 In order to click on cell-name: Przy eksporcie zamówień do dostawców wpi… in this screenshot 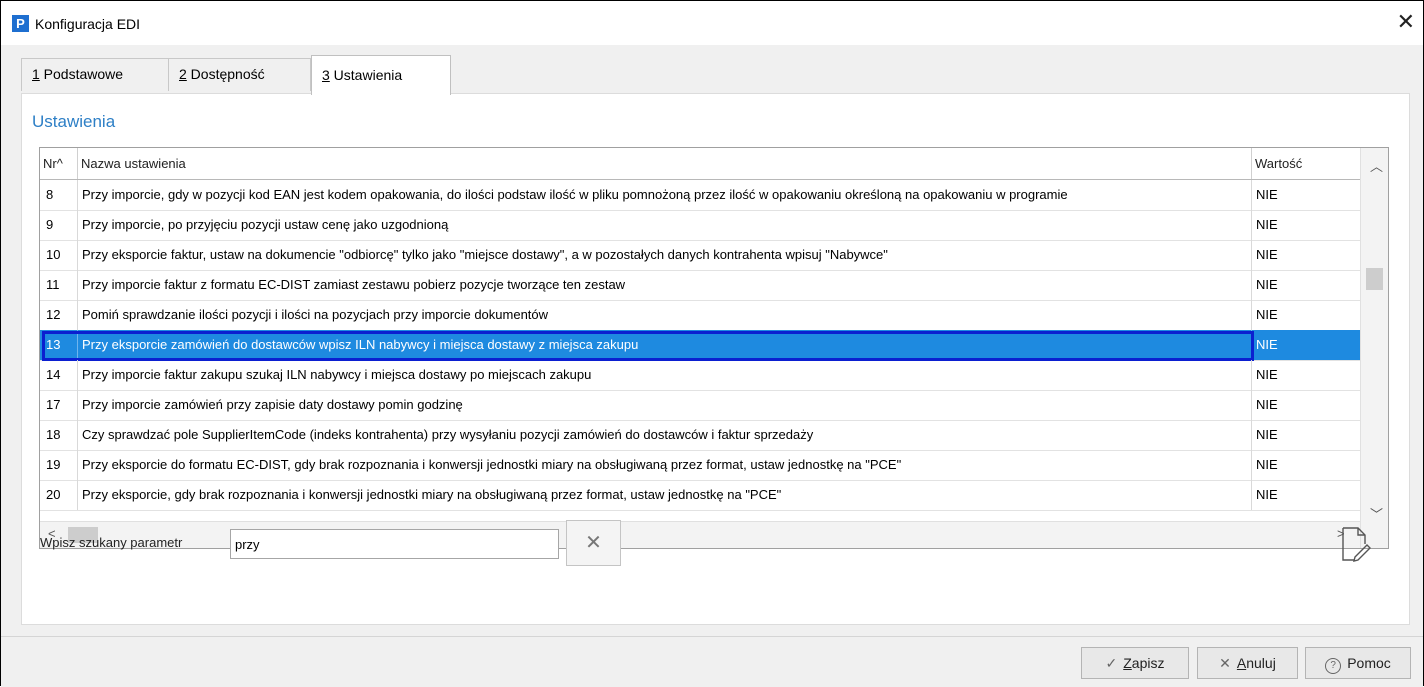, I will do `click(665, 345)`.